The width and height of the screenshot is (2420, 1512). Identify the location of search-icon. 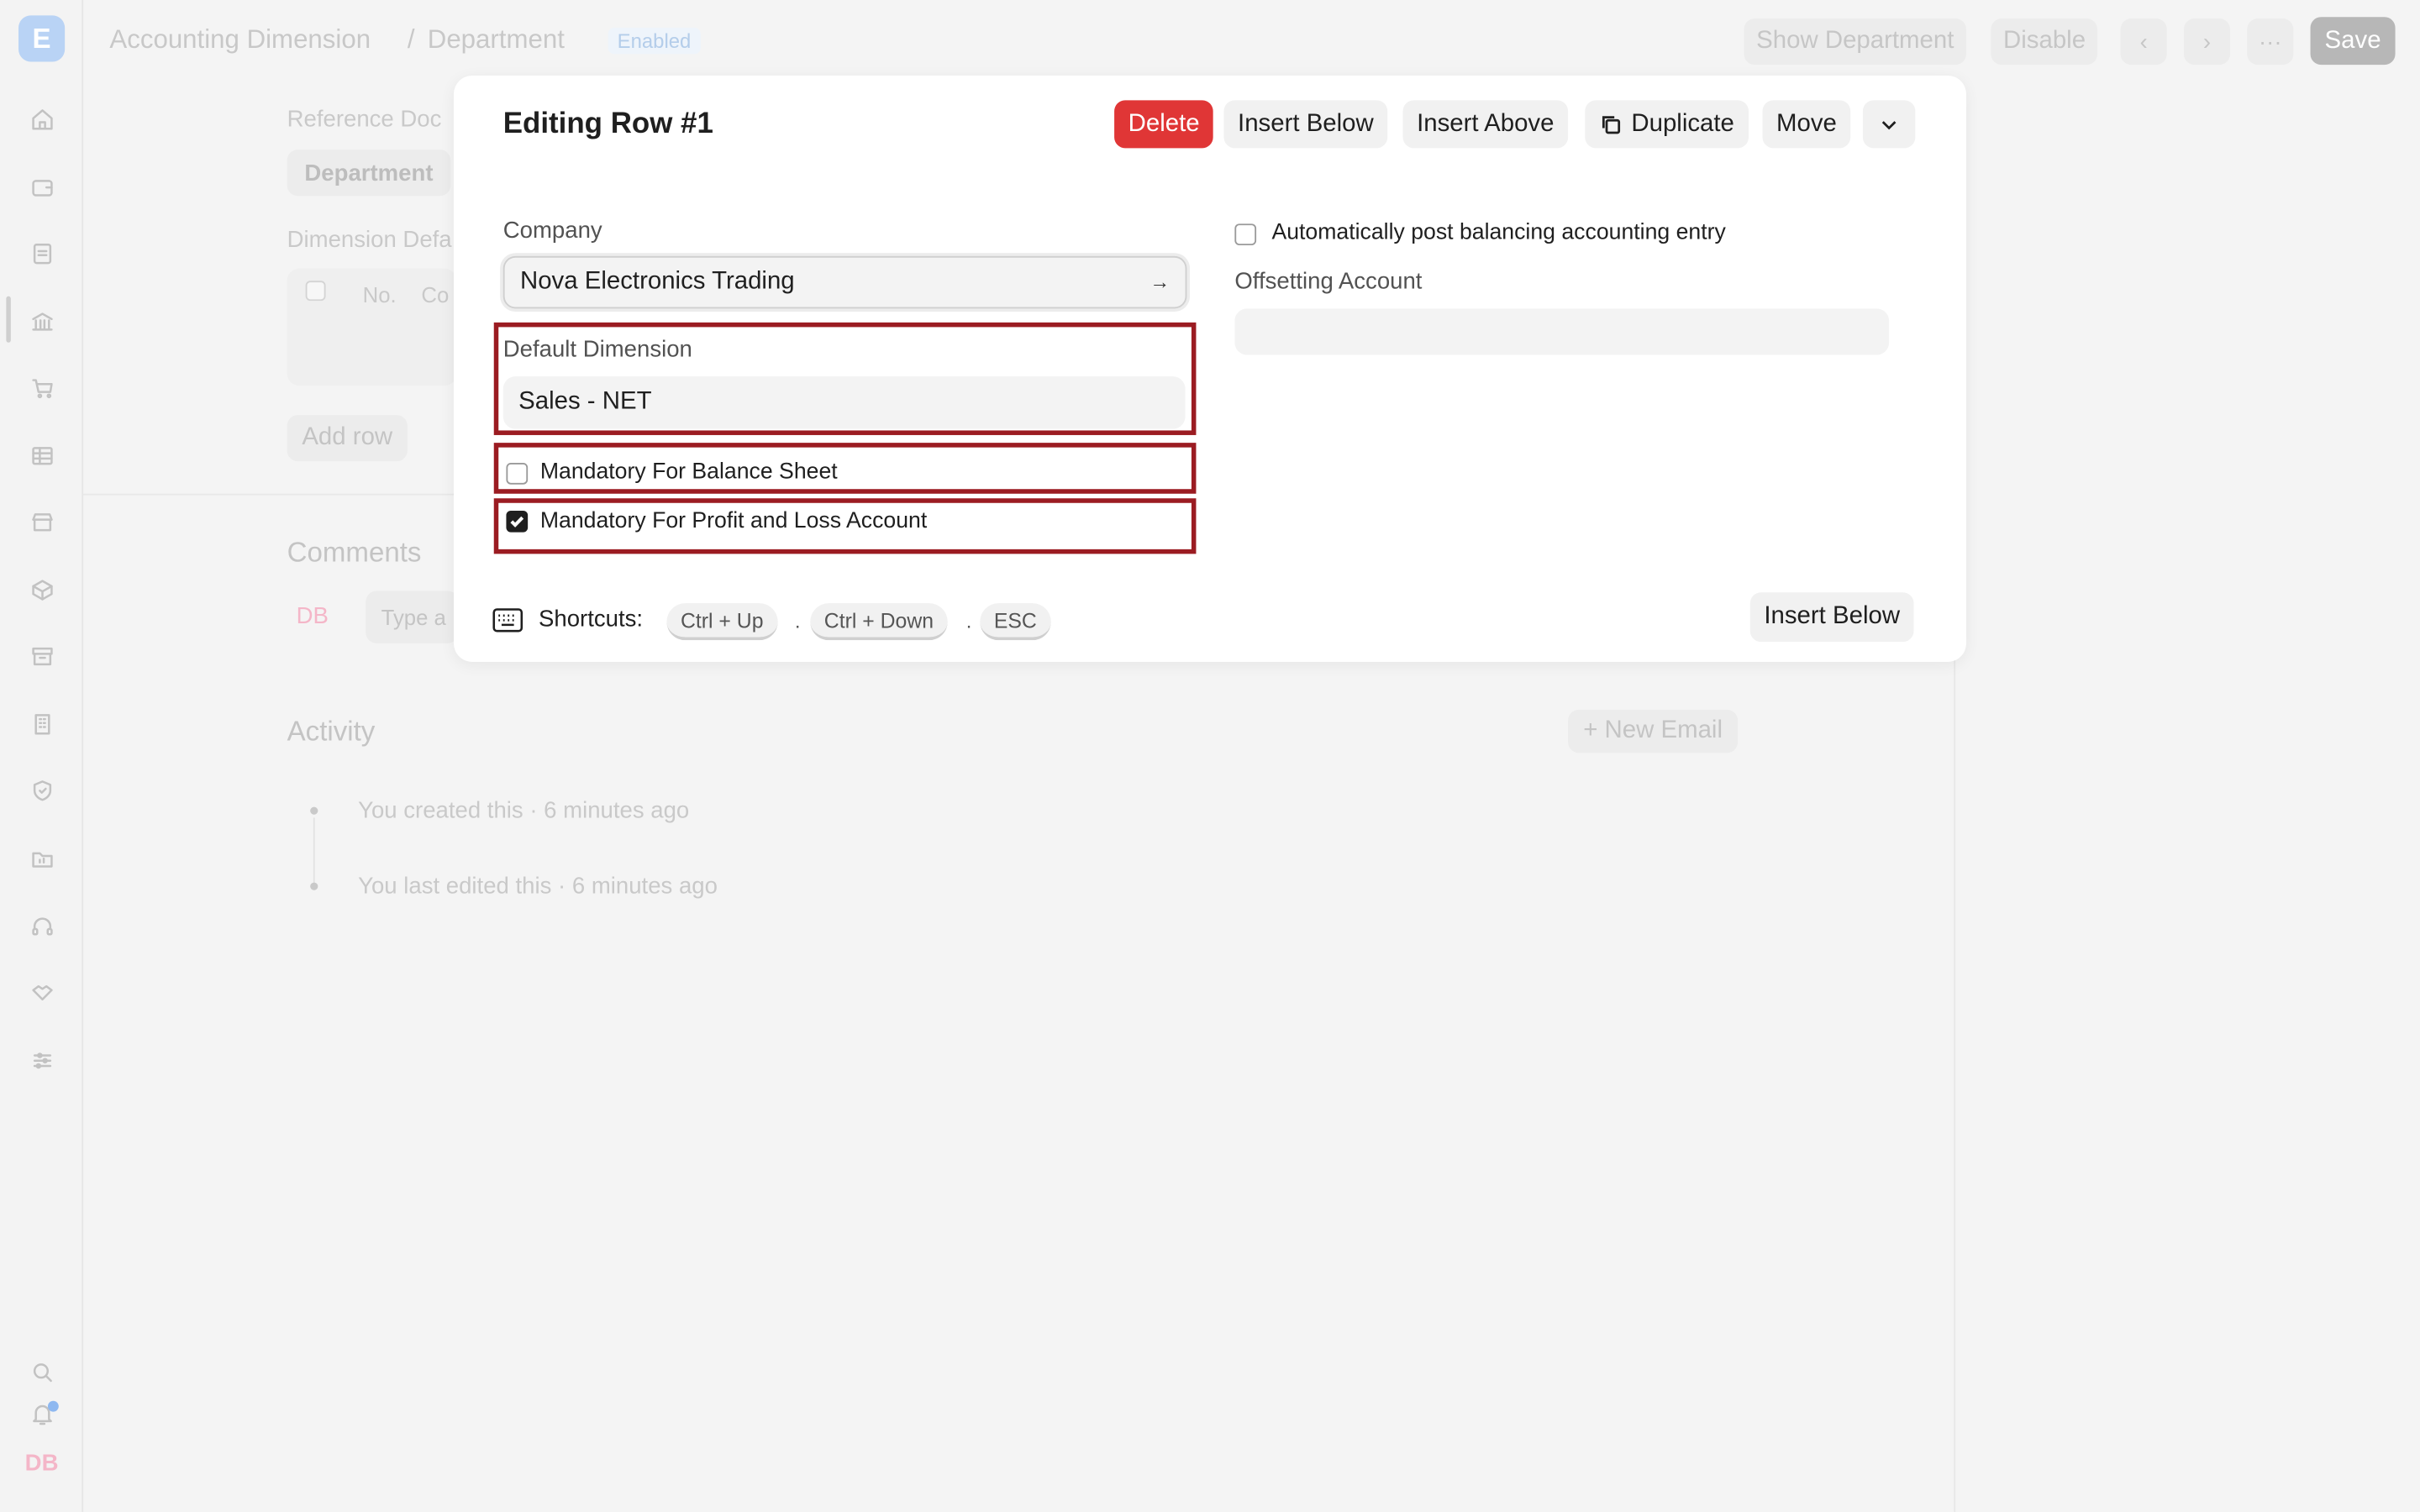
(41, 1371).